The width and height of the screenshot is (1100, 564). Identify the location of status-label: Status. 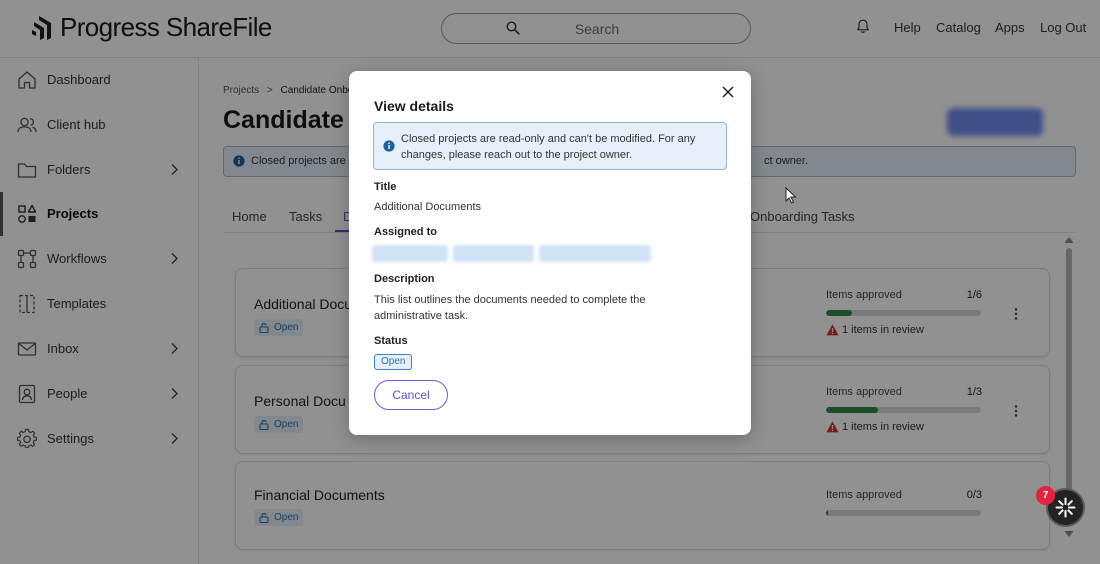
(391, 341).